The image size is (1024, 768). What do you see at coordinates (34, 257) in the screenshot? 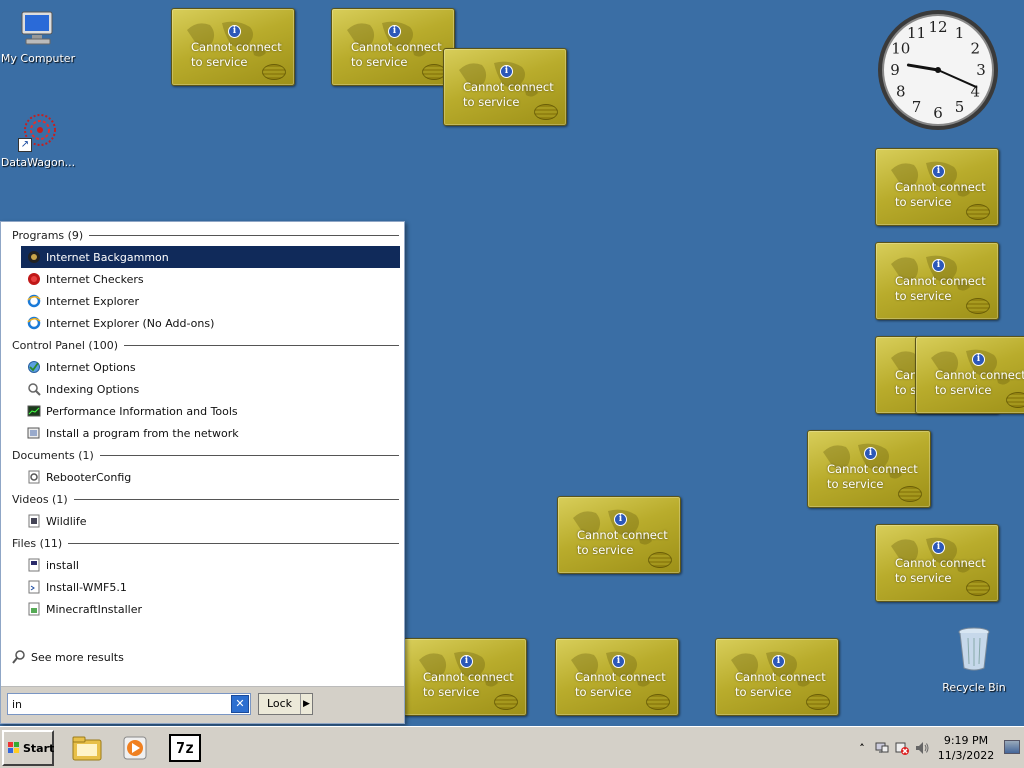
I see `backgammon-icon` at bounding box center [34, 257].